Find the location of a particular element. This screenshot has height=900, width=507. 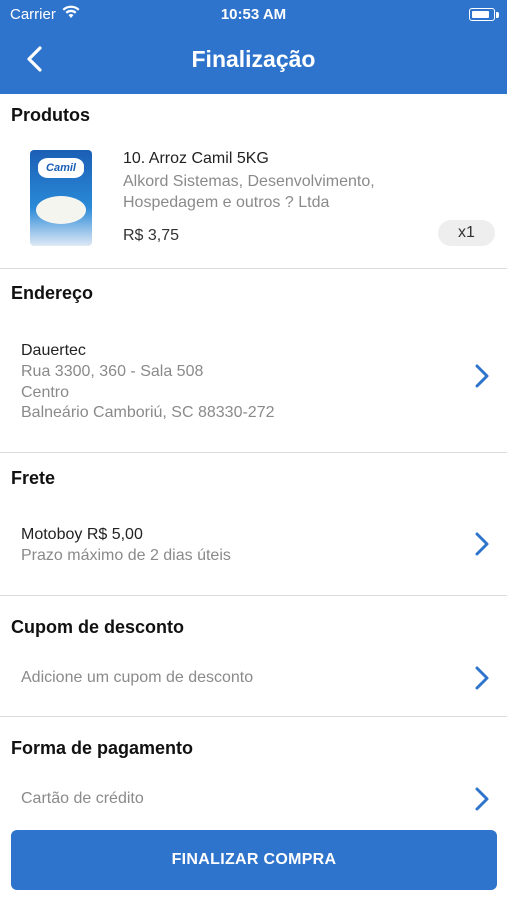

address-name: Dauertec is located at coordinates (53, 350).